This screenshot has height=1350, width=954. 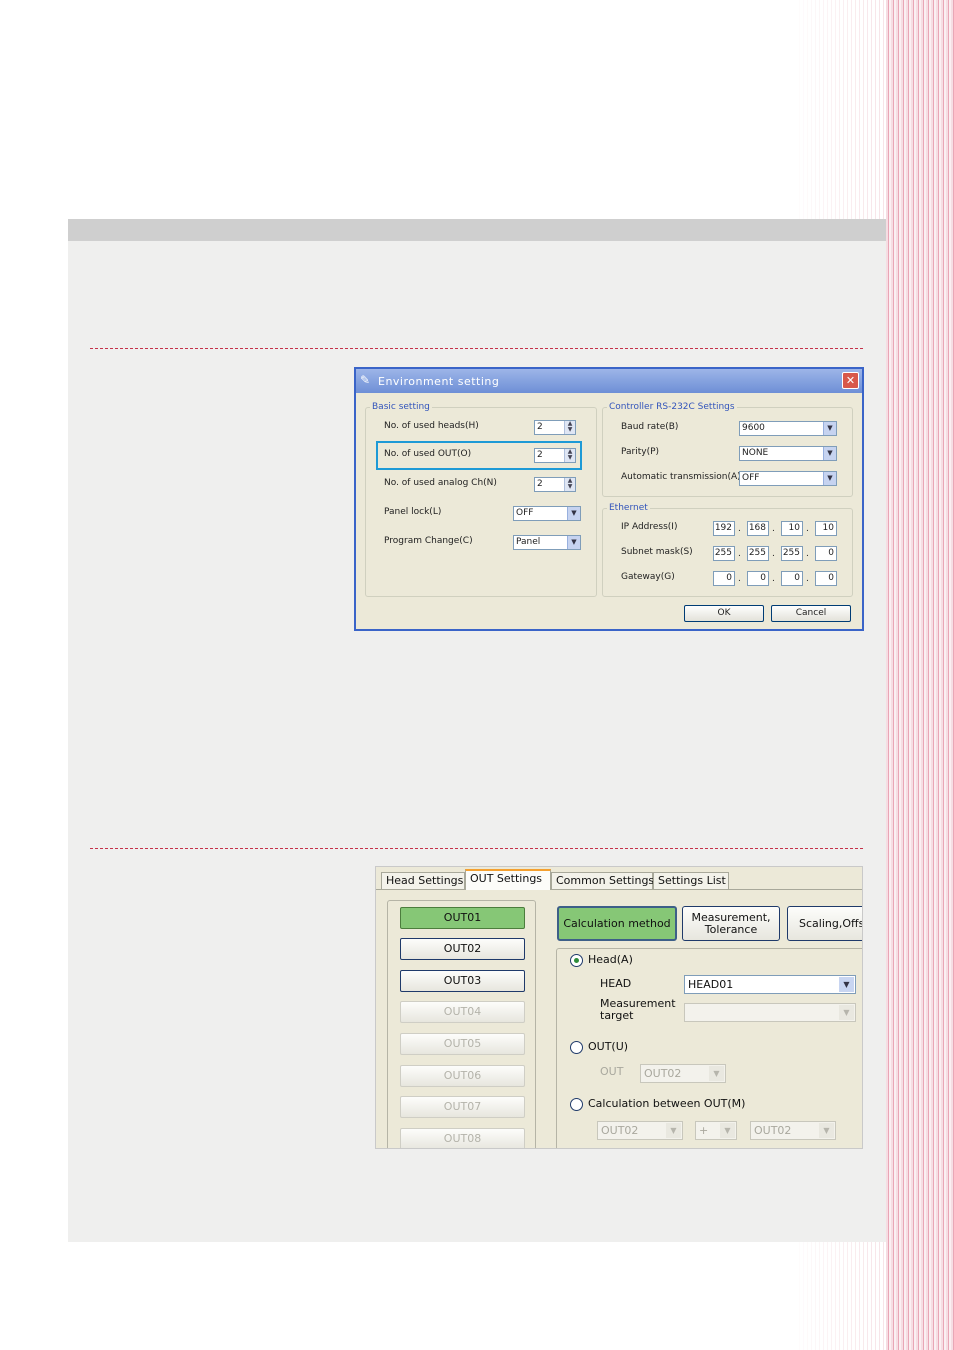 I want to click on measurement-tolerance-button: Measurement, Tolerance, so click(x=731, y=923).